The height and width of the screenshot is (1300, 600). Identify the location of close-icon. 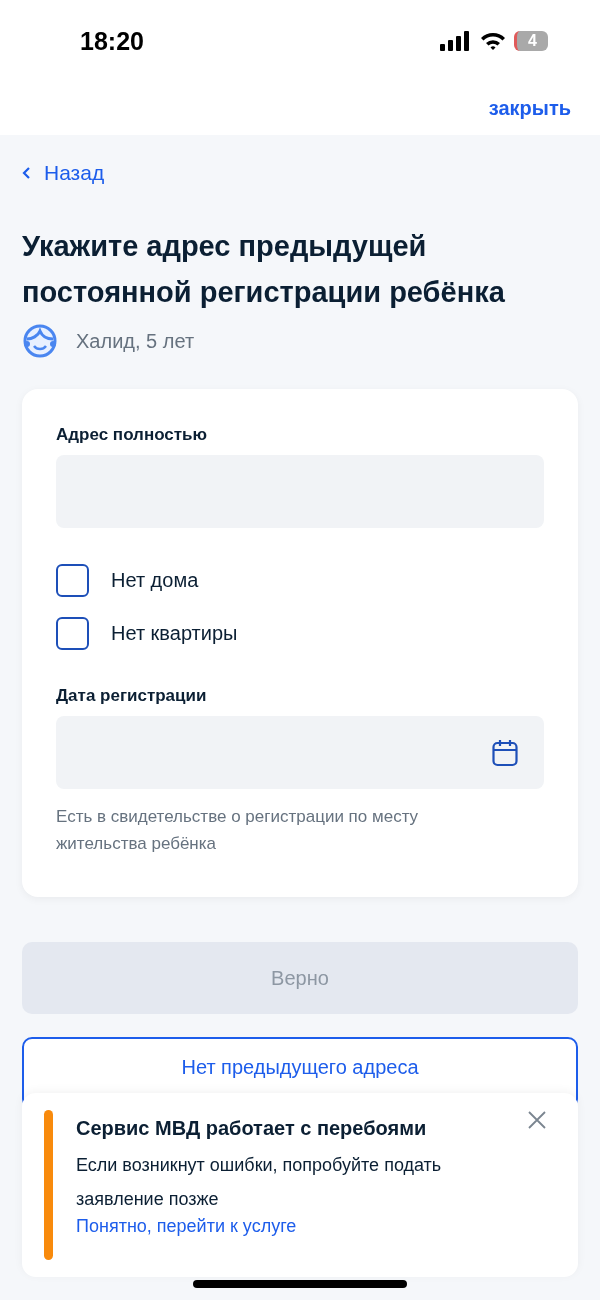
(537, 1120).